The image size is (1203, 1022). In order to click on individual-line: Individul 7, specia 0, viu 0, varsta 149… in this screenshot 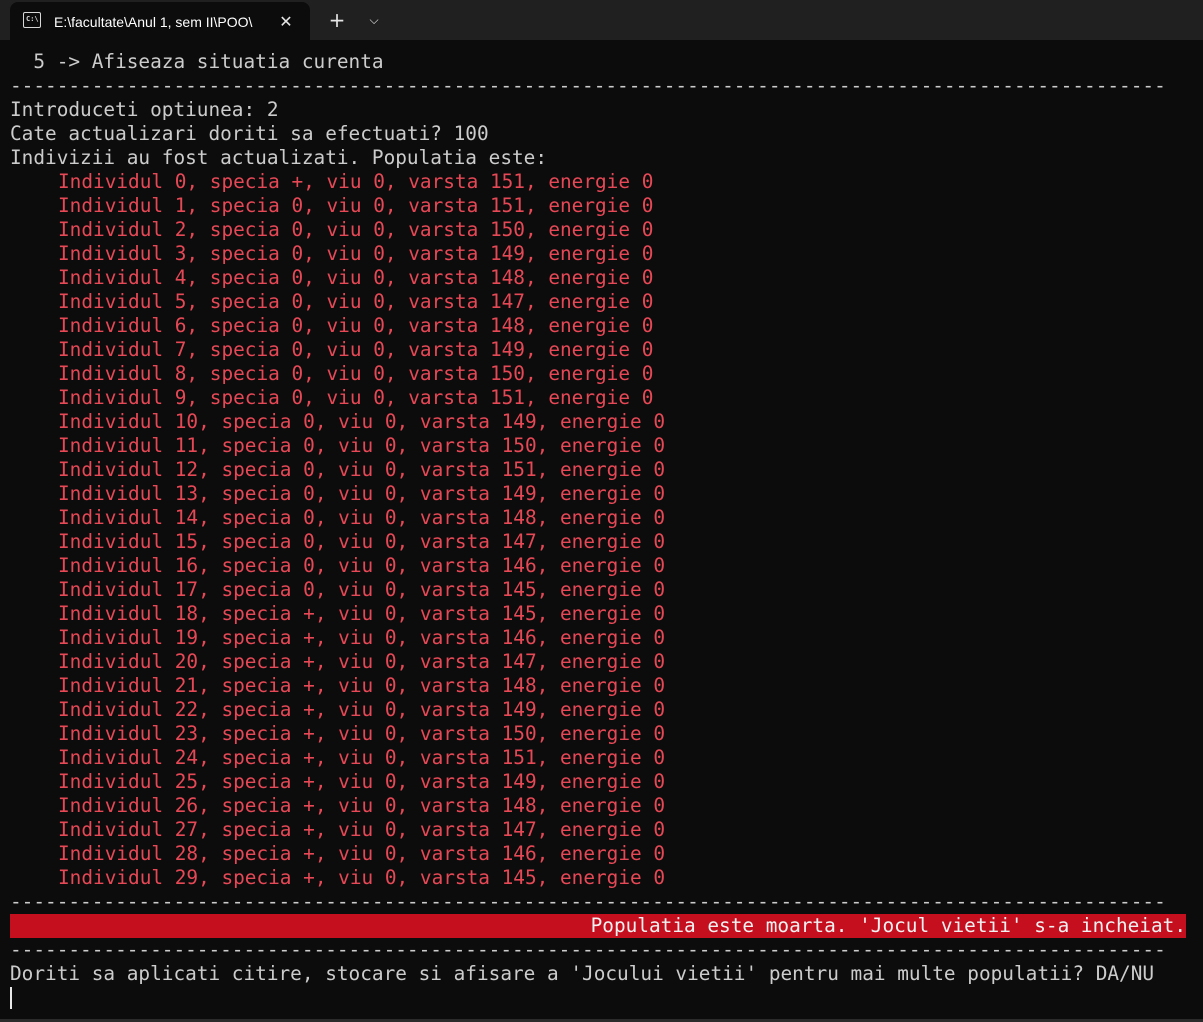, I will do `click(356, 349)`.